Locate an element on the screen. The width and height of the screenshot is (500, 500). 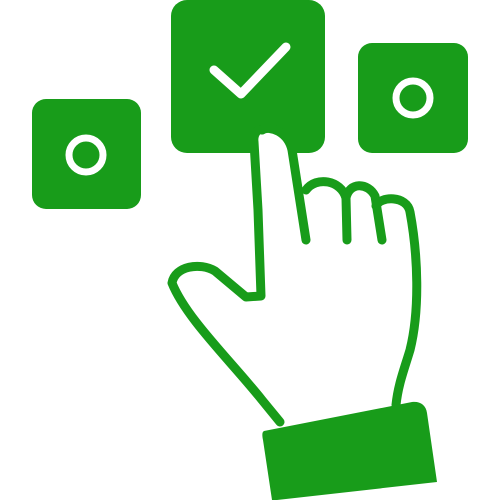
option-box-center-bg is located at coordinates (248, 76).